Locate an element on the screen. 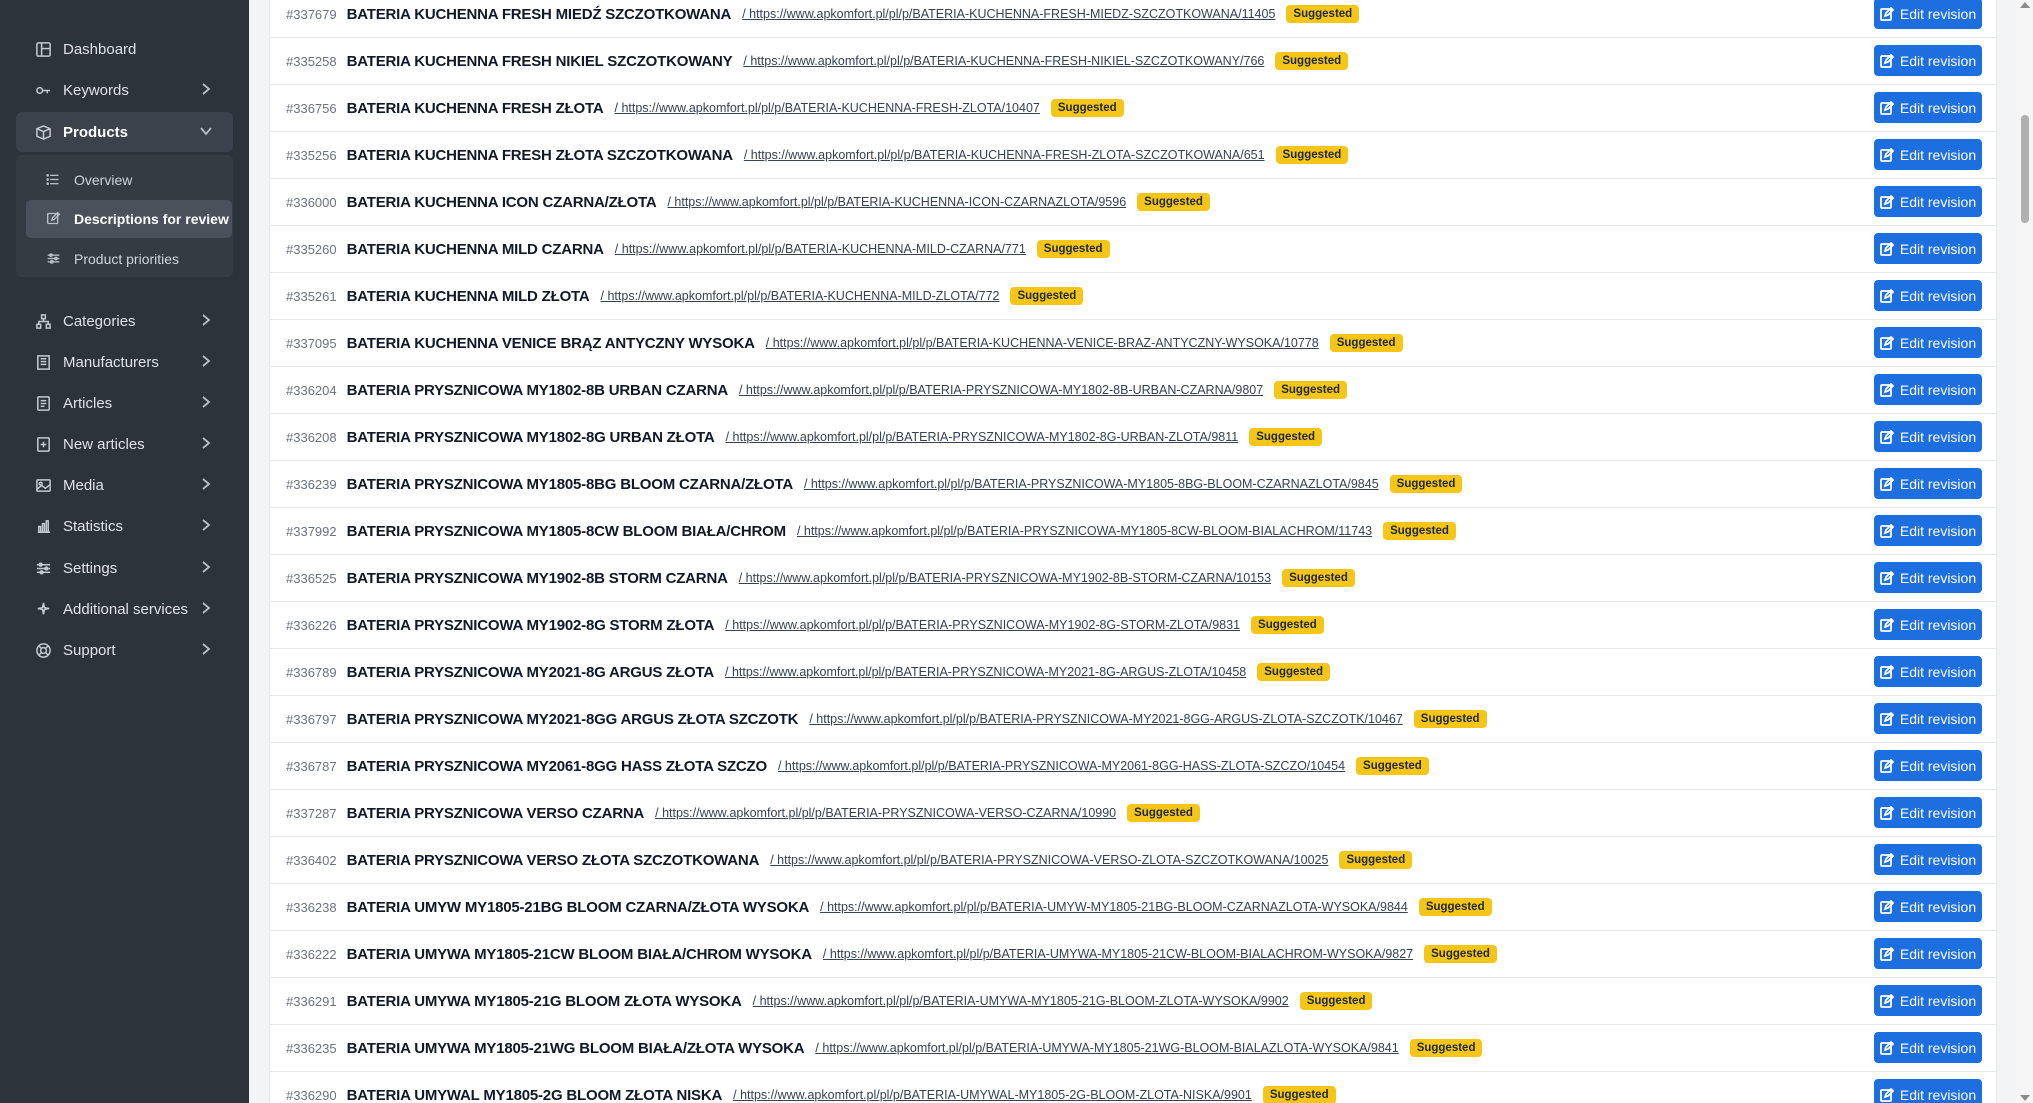 This screenshot has height=1103, width=2033. sidebar-item-settings: Settings is located at coordinates (124, 568).